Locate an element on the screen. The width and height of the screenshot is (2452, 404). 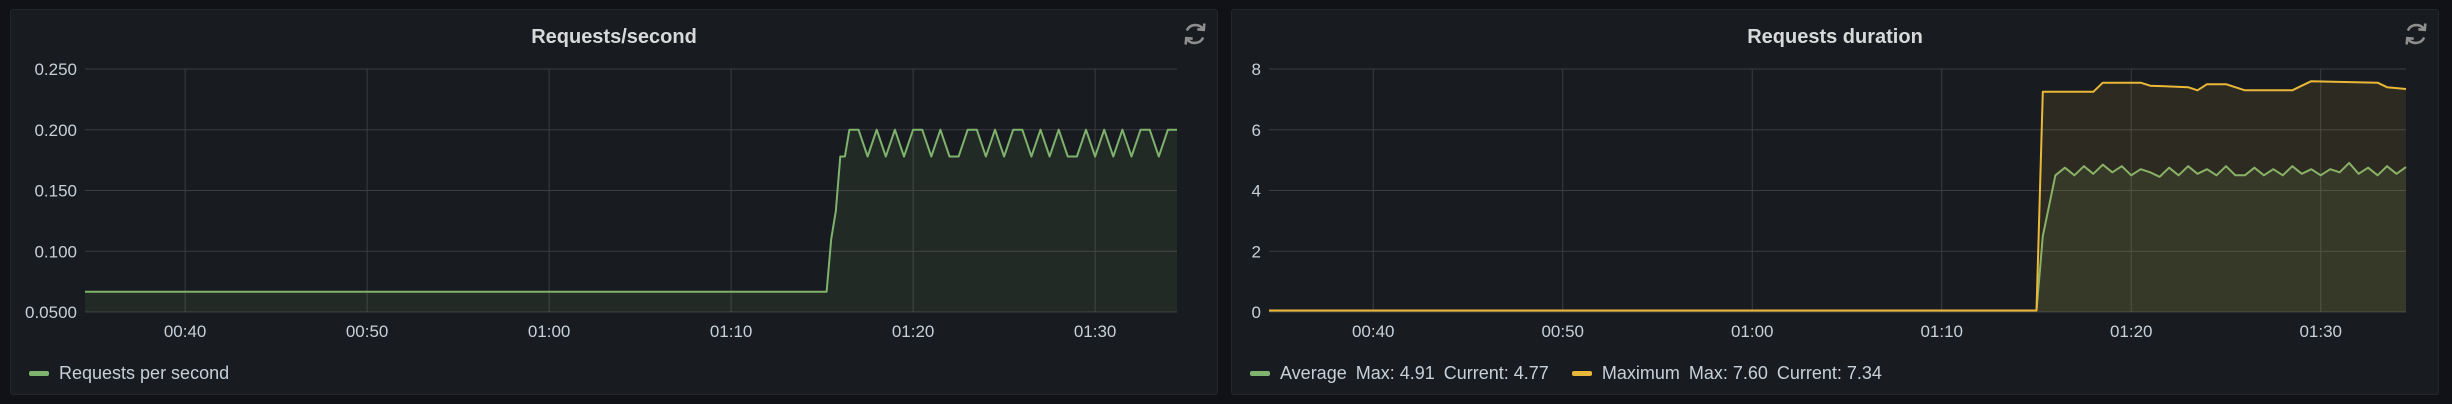
legend-current: Current: 7.34 is located at coordinates (1829, 373).